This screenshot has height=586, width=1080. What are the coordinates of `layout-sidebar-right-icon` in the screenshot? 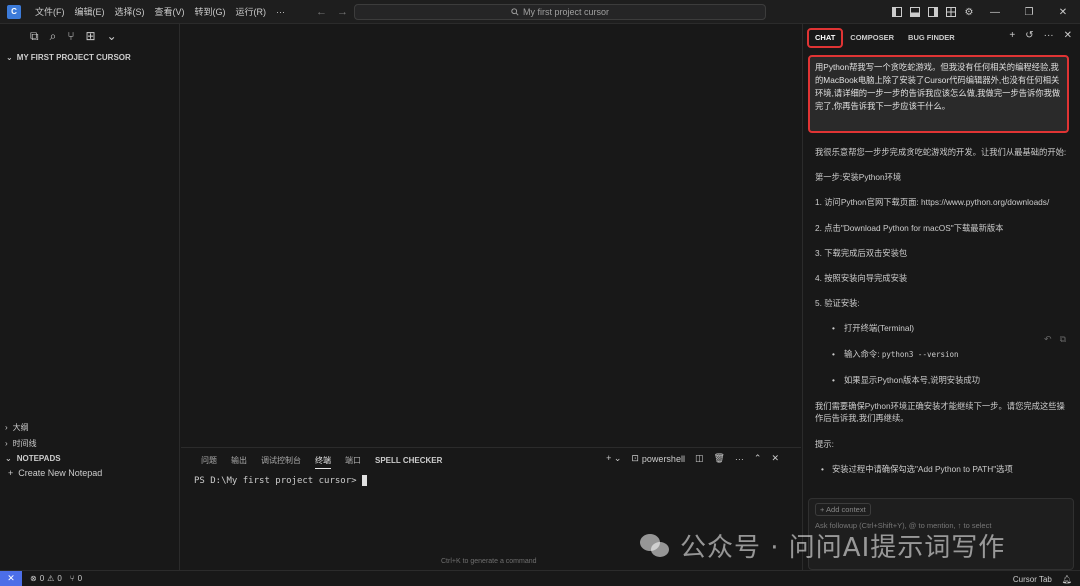 It's located at (933, 12).